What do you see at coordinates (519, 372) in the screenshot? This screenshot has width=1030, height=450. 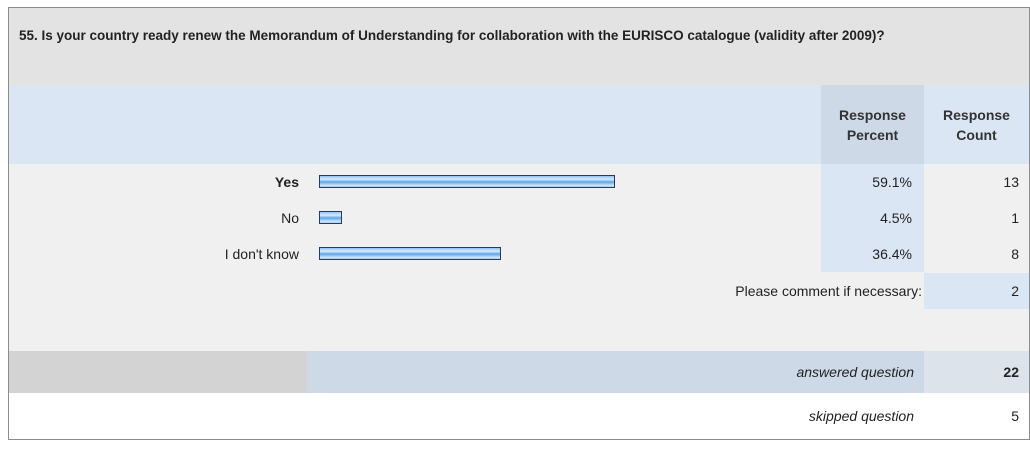 I see `answered-row: answered question 22` at bounding box center [519, 372].